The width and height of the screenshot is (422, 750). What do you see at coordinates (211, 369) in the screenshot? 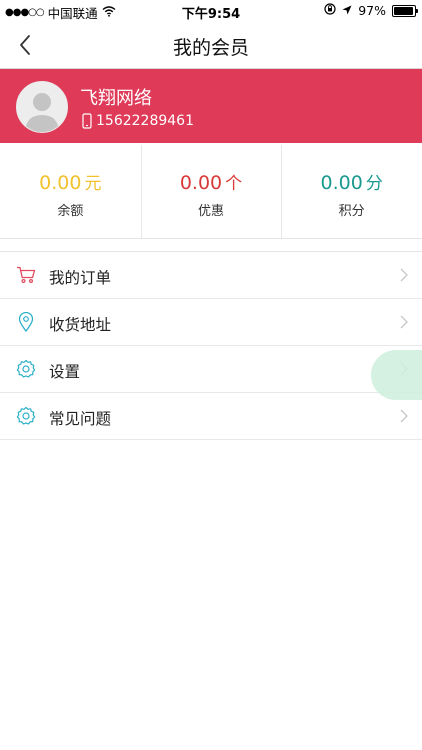
I see `menu-item-settings: 设置` at bounding box center [211, 369].